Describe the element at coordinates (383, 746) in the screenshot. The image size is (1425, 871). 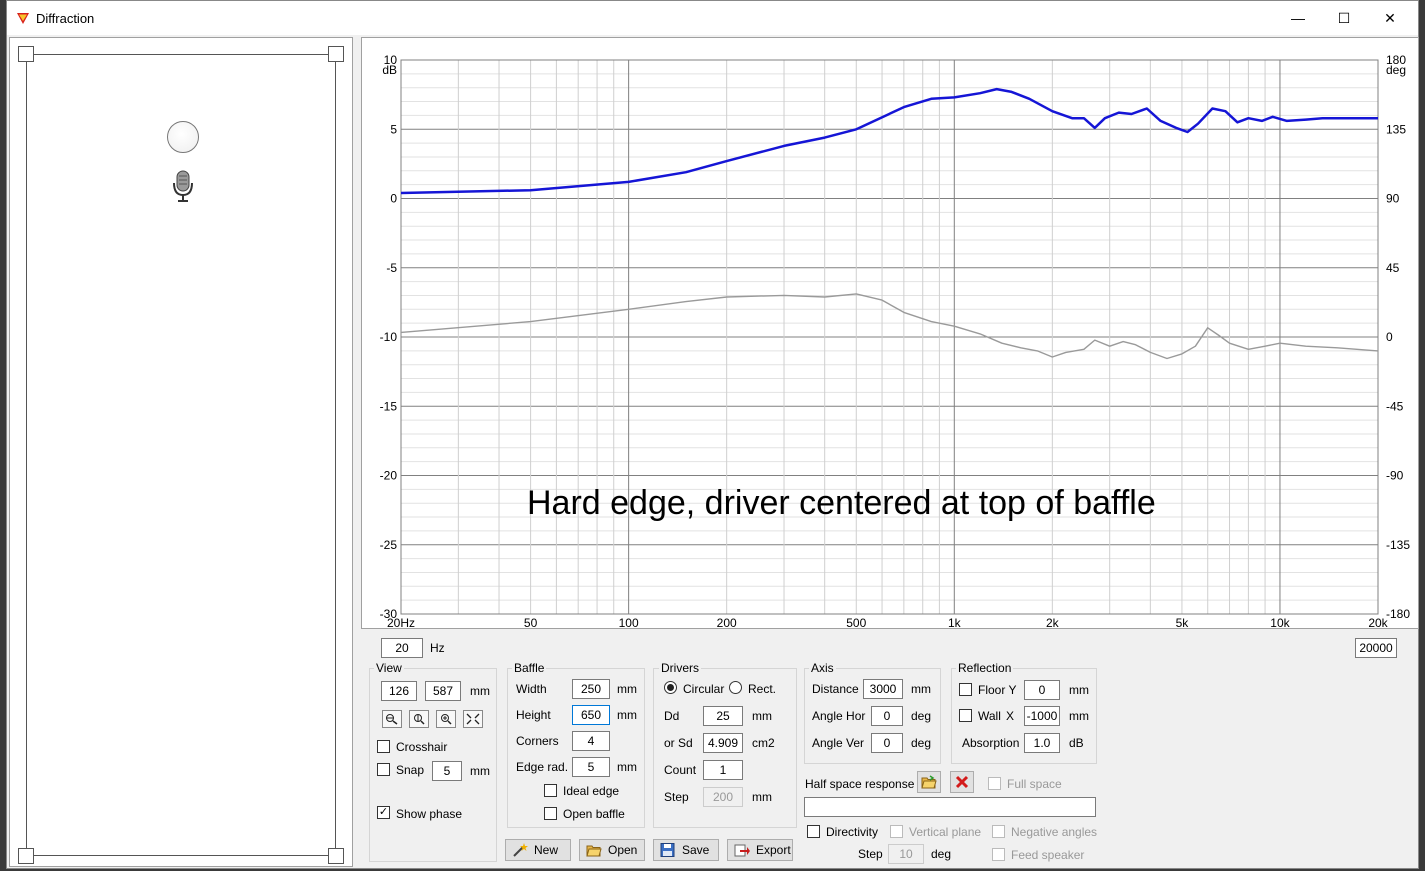
I see `crosshair-checkbox` at that location.